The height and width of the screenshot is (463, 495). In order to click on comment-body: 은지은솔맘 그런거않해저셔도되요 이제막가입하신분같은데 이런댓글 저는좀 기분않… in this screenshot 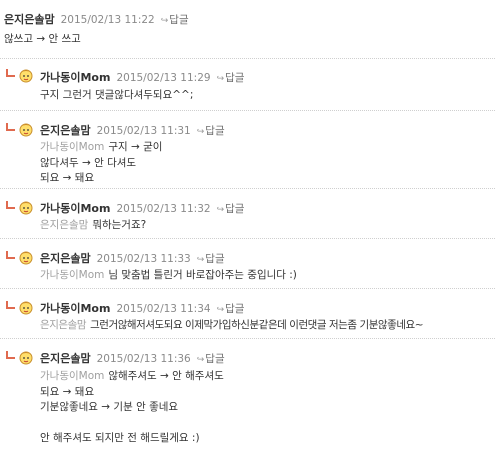, I will do `click(232, 325)`.